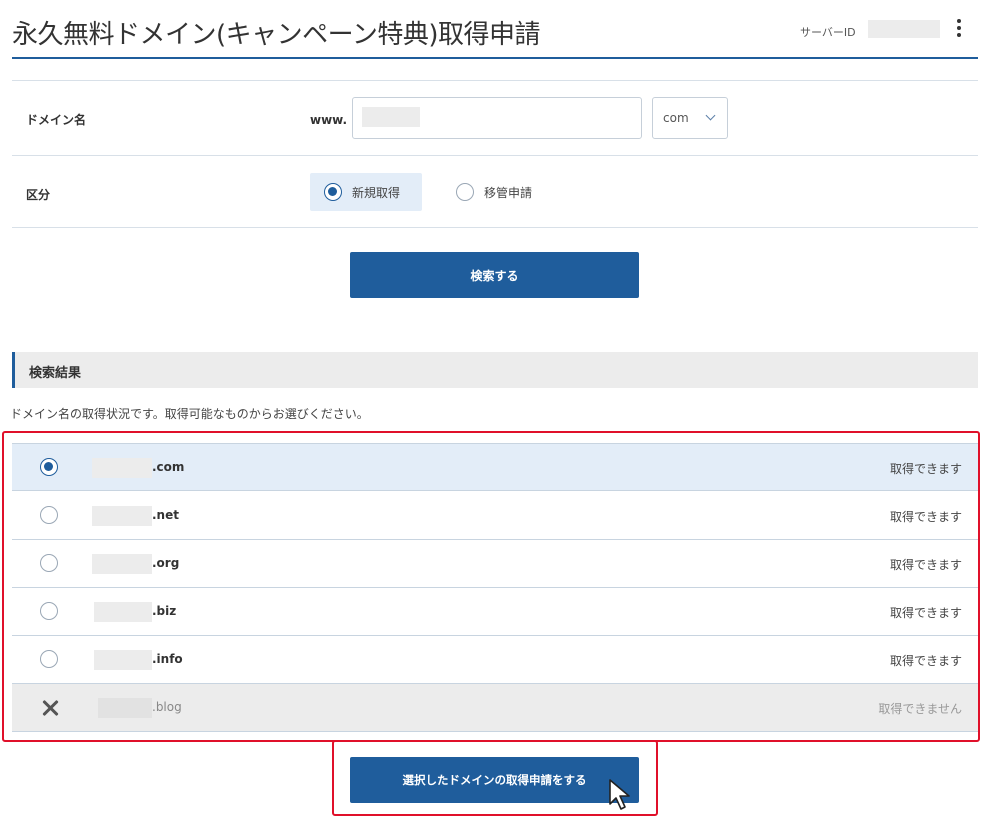 Image resolution: width=1000 pixels, height=833 pixels. I want to click on type-option-new: 新規取得, so click(366, 192).